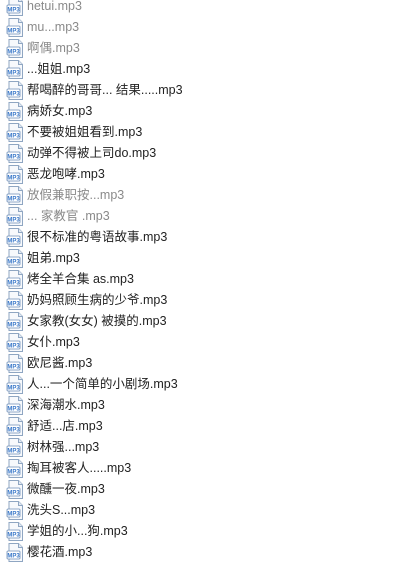  I want to click on file-name: 欧尼酱.mp3, so click(60, 363).